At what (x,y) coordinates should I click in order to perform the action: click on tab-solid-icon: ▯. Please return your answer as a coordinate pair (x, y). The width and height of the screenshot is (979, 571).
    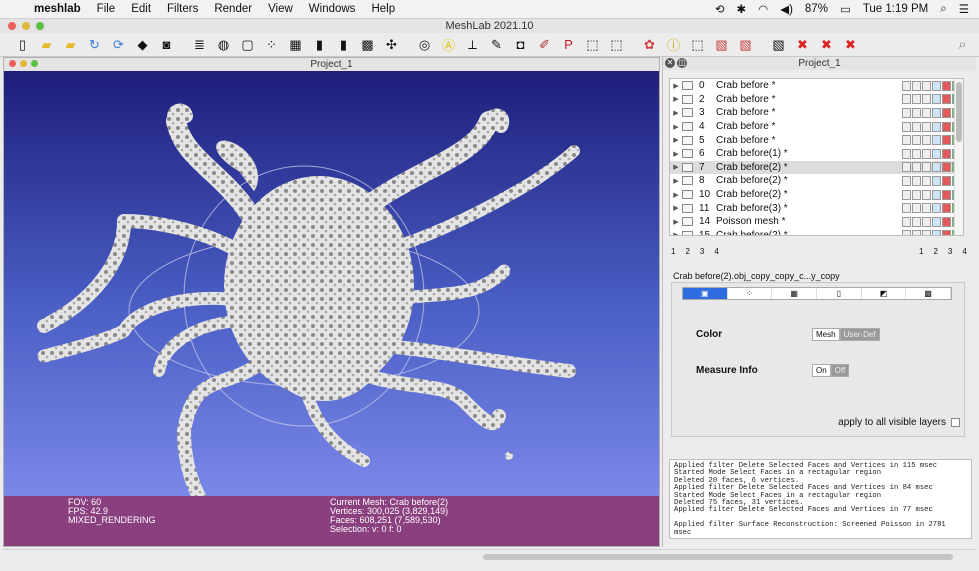
    Looking at the image, I should click on (839, 293).